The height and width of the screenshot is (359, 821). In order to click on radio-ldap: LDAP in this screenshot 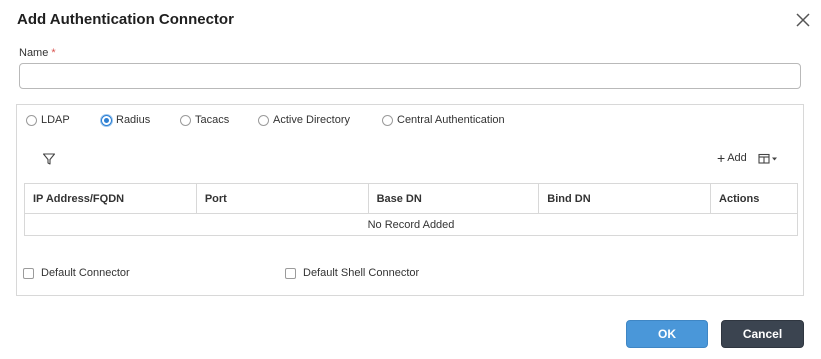, I will do `click(48, 120)`.